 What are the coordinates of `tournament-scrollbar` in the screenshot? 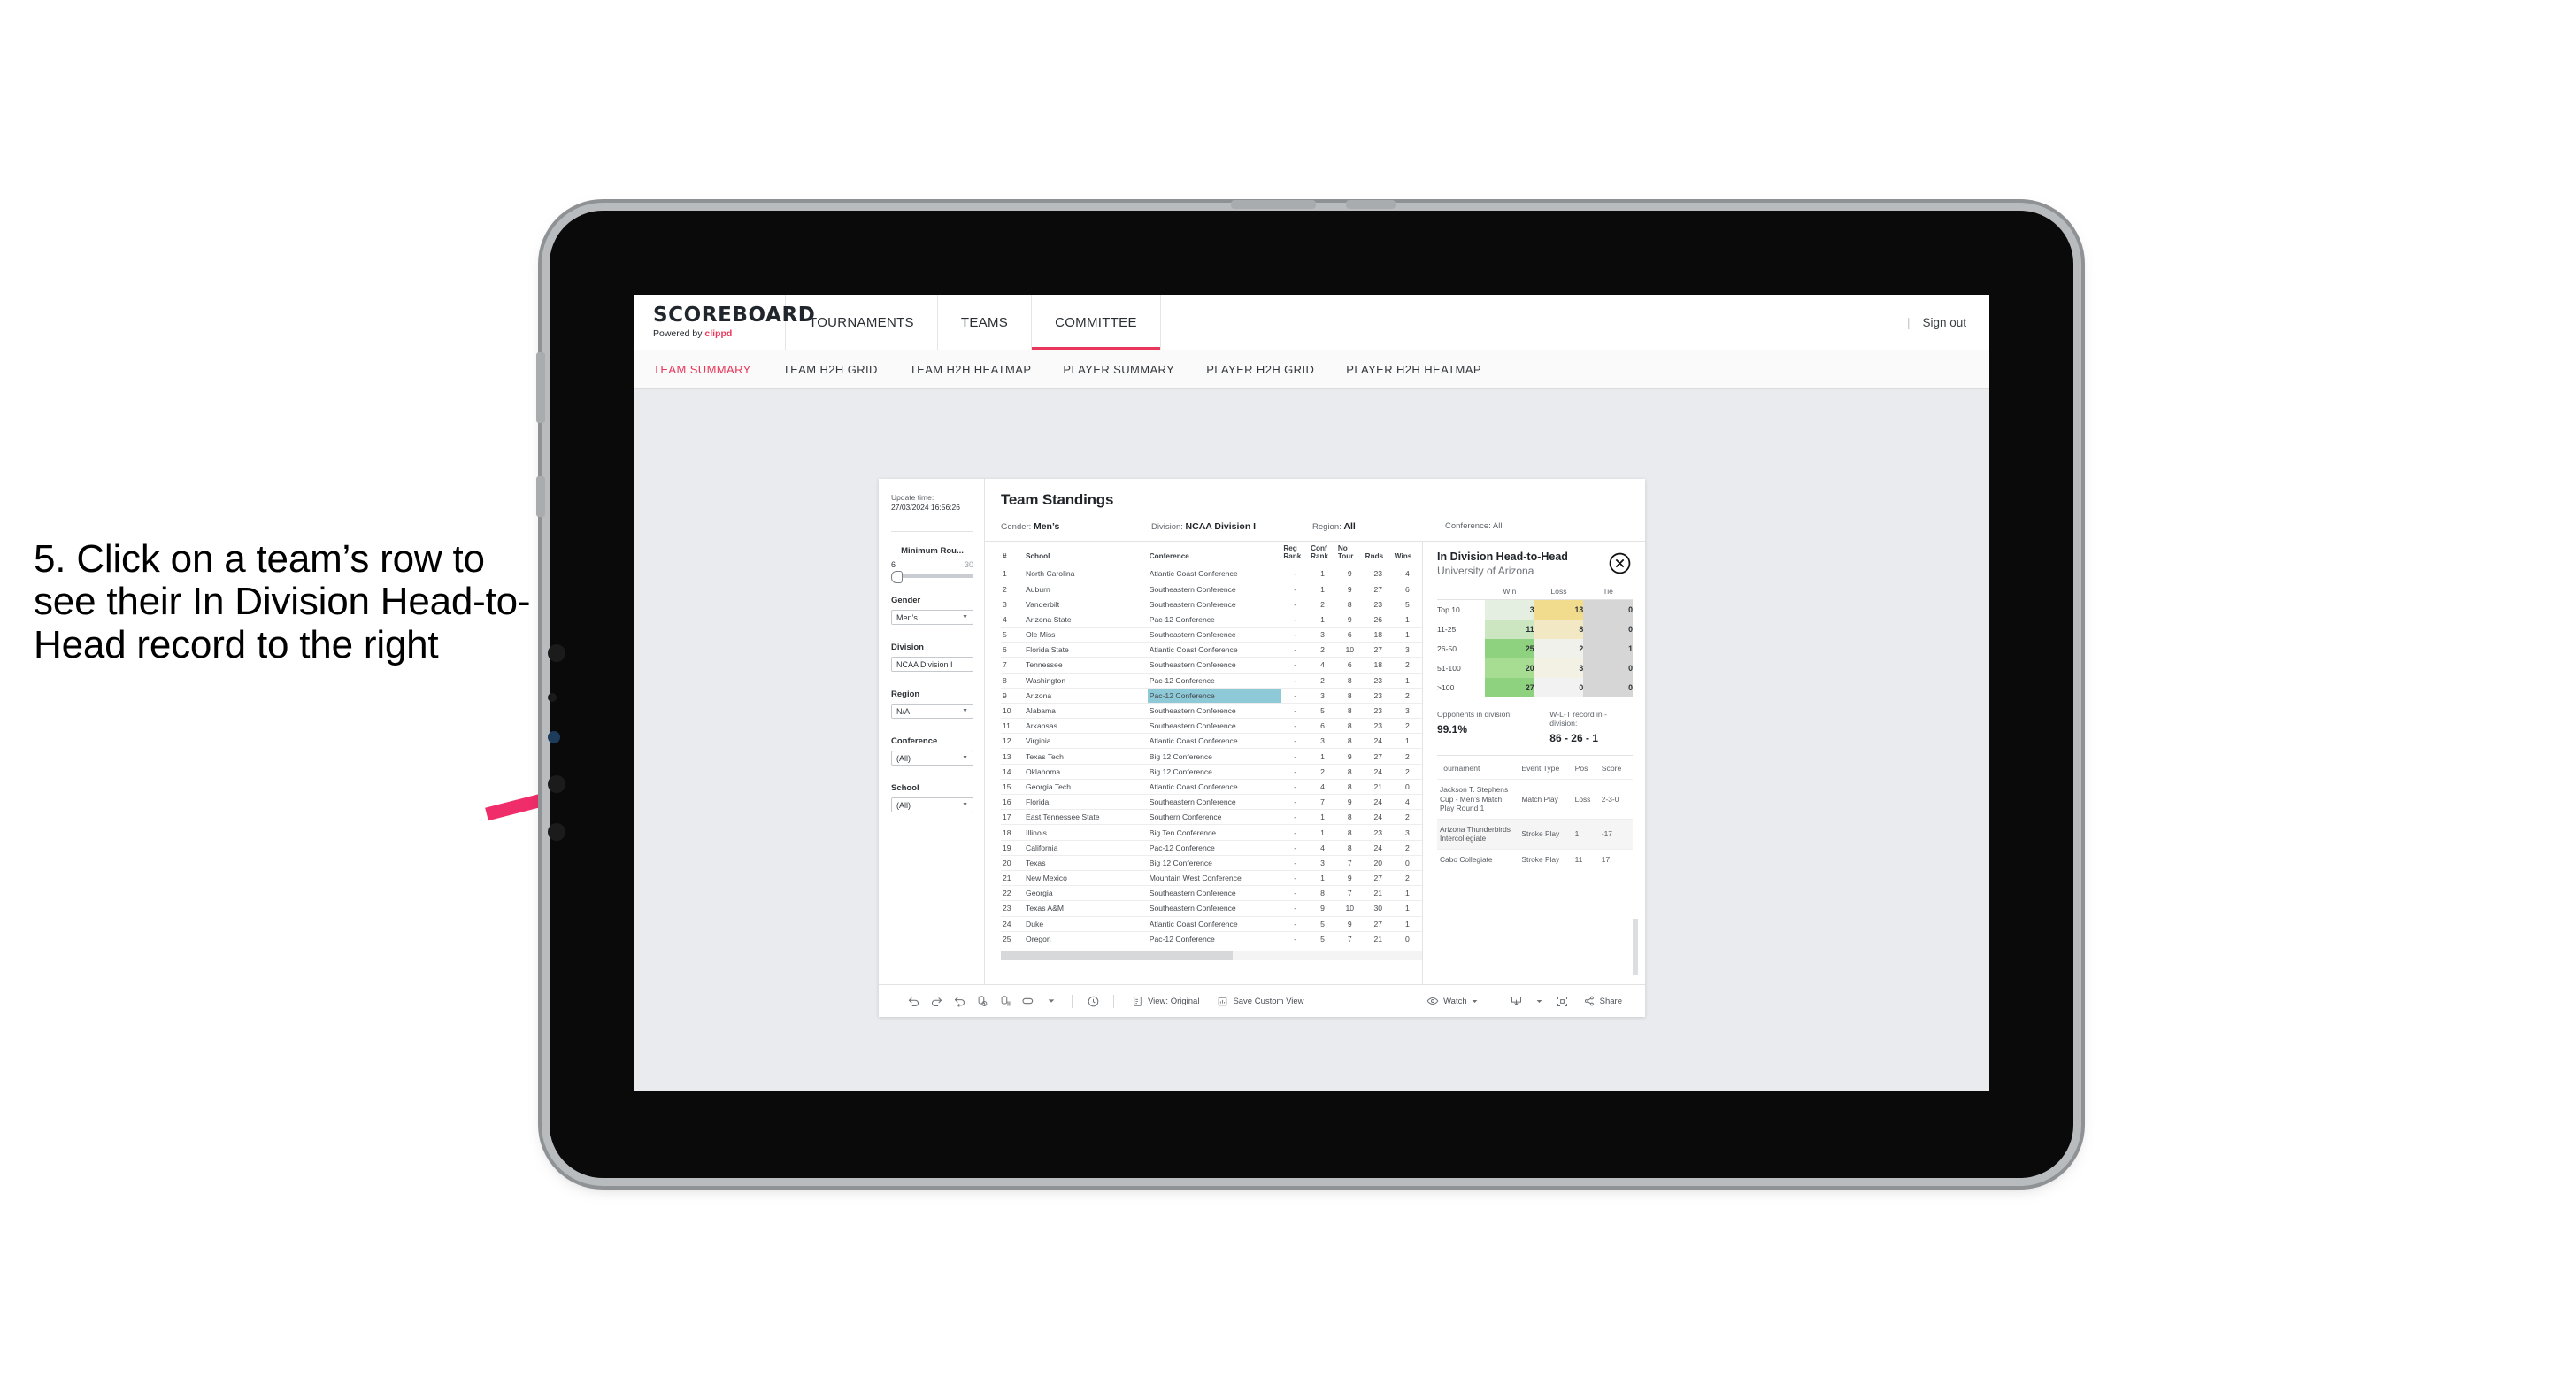 It's located at (1635, 947).